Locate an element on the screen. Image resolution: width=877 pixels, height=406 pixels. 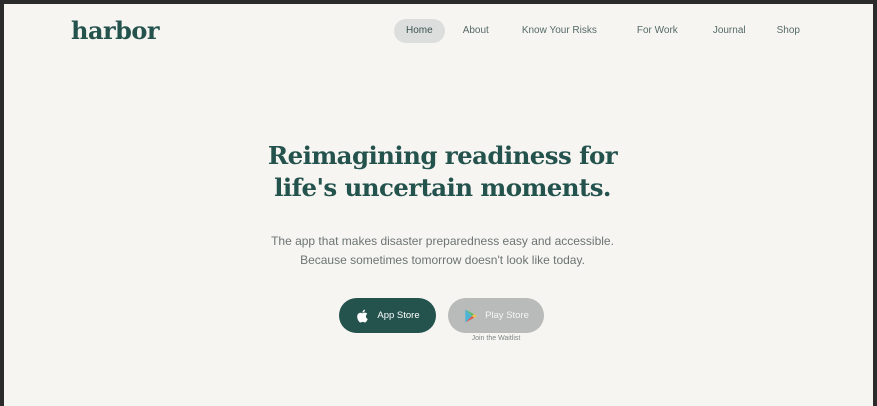
app-store-label: App Store is located at coordinates (398, 315).